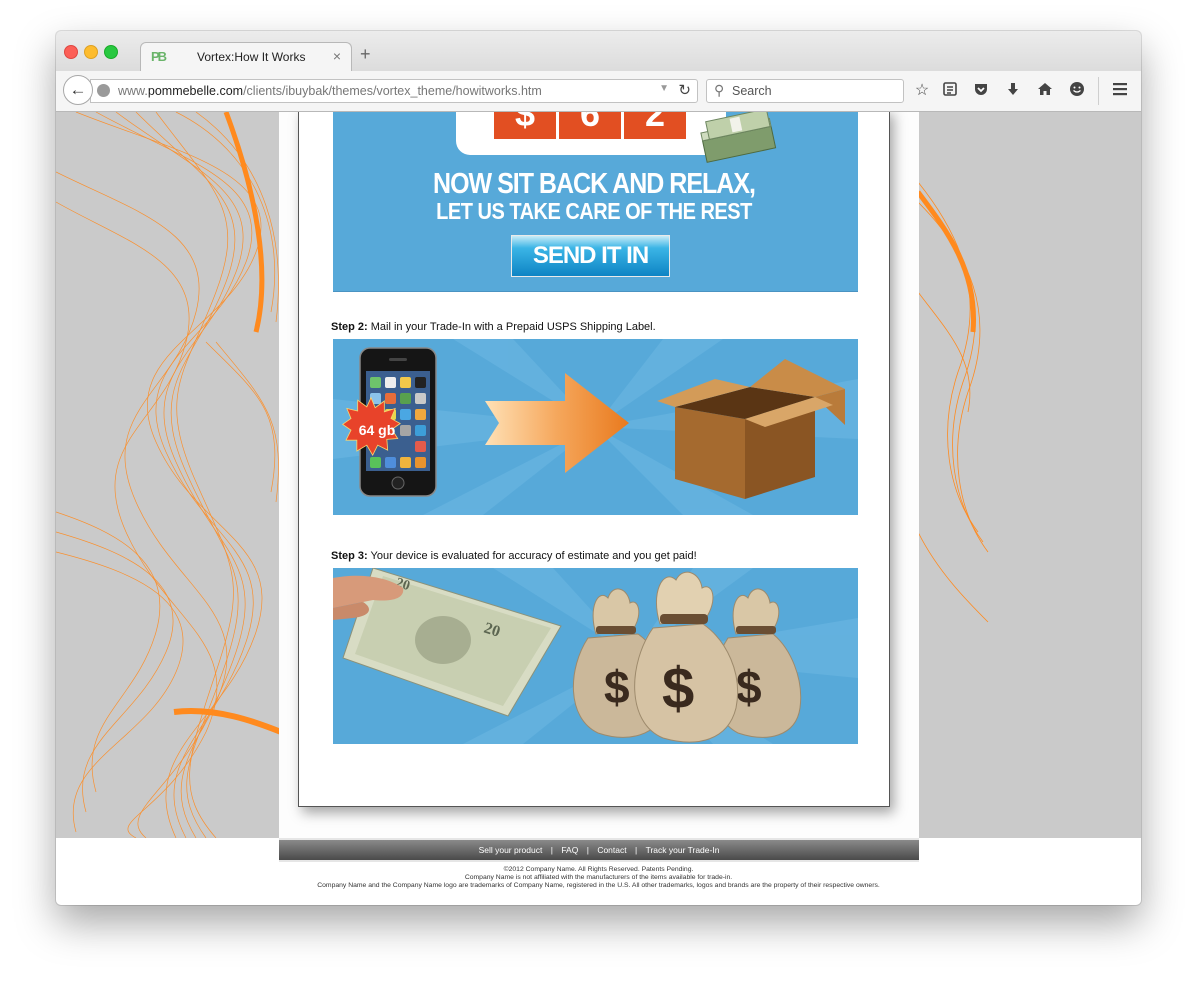 The width and height of the screenshot is (1197, 985). I want to click on price-digit: $, so click(525, 125).